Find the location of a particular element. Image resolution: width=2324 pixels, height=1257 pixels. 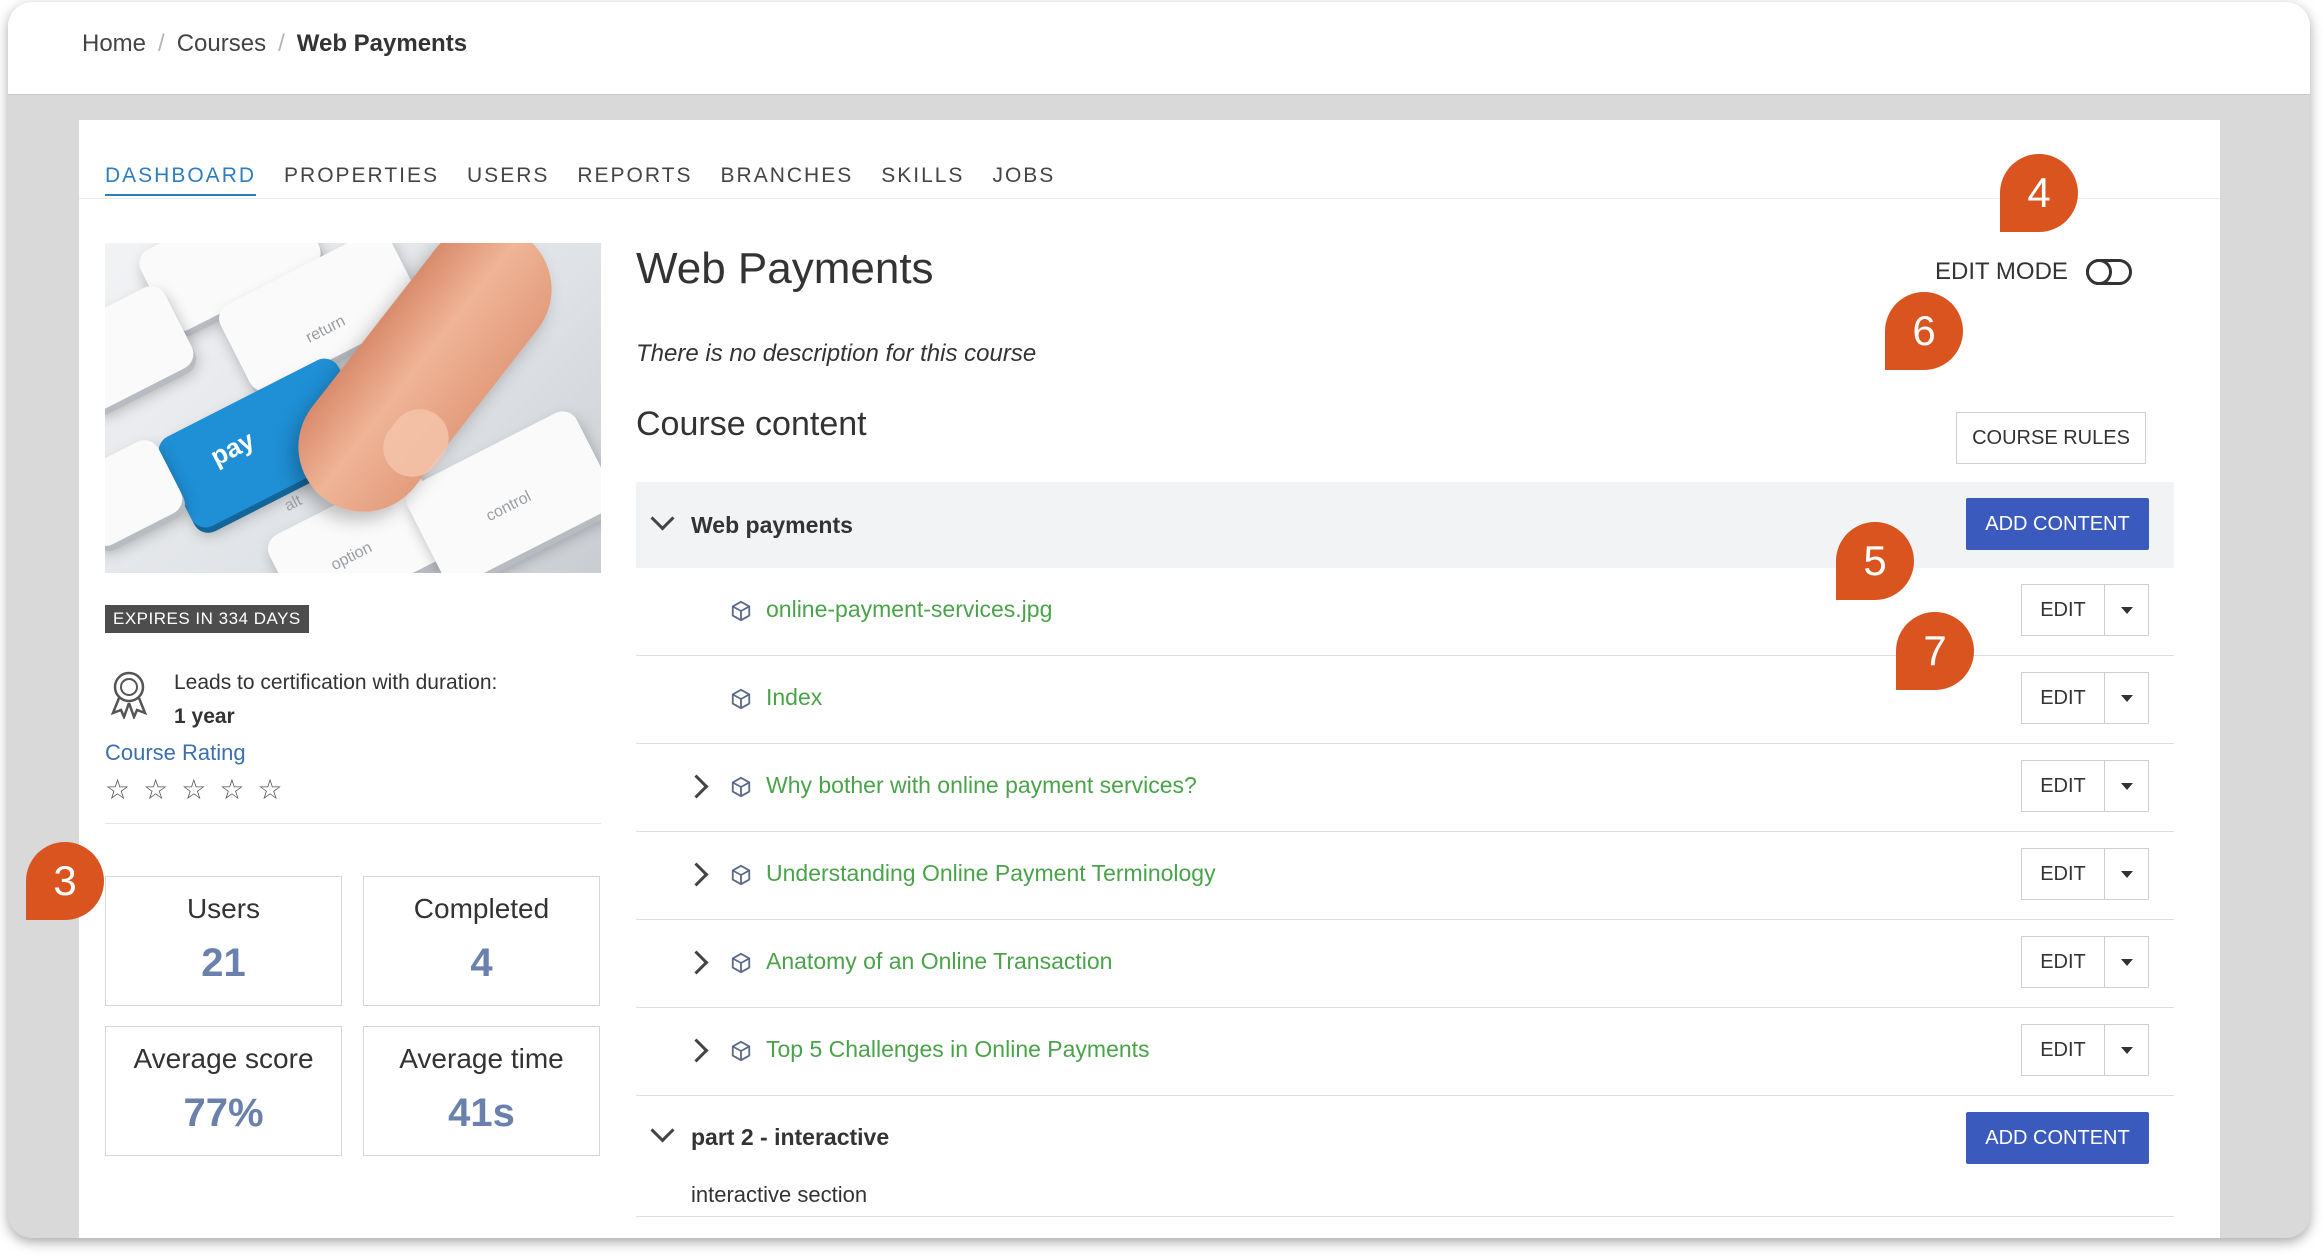

stat-value: 41s is located at coordinates (481, 1113).